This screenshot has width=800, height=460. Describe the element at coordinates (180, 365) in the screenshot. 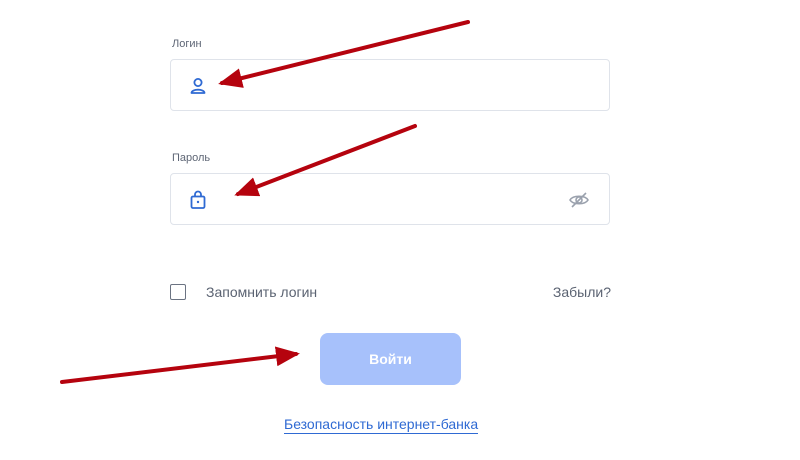

I see `annotation-arrow-button` at that location.